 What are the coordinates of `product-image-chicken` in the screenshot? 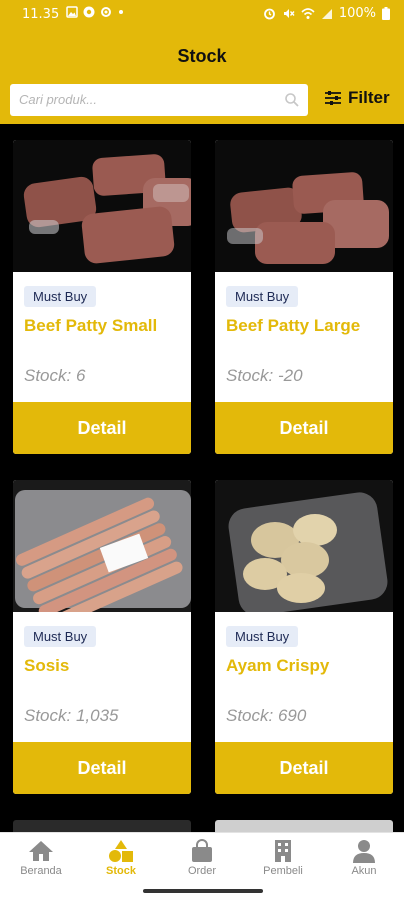 It's located at (304, 546).